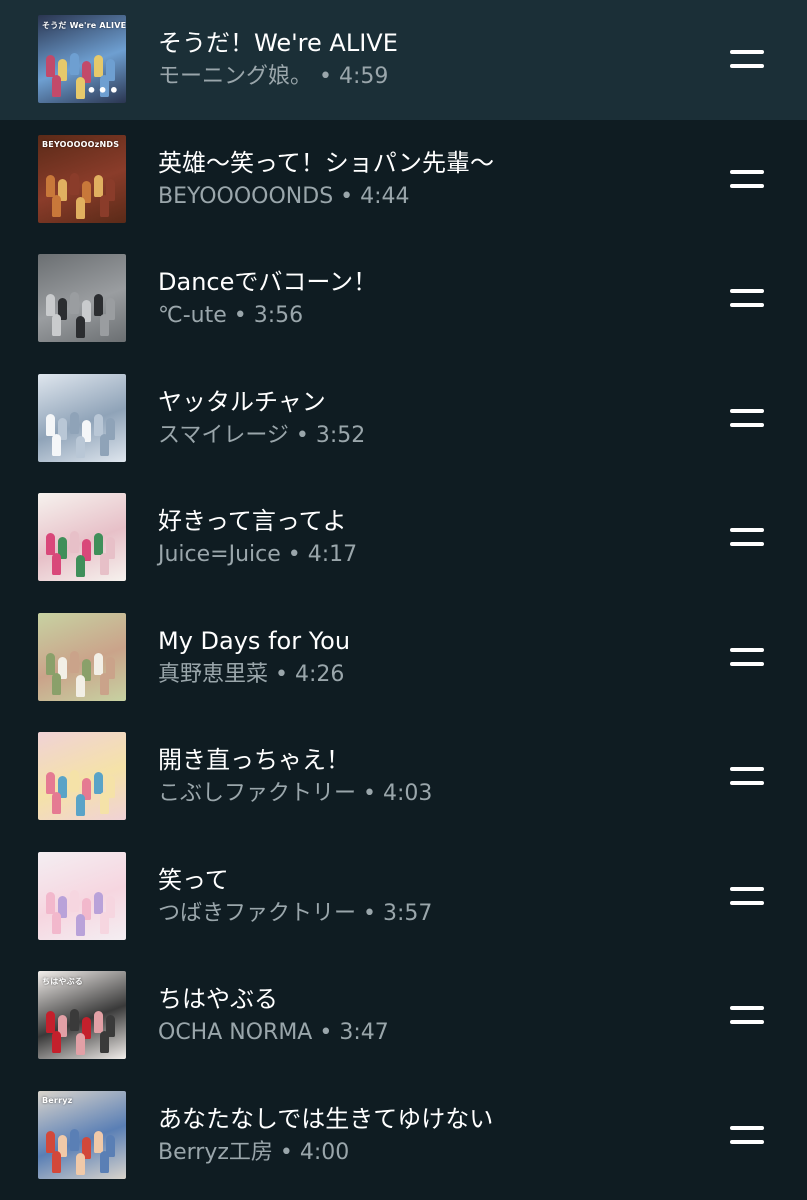 The height and width of the screenshot is (1200, 807). What do you see at coordinates (258, 554) in the screenshot?
I see `song-artist-duration: Juice=Juice • 4:17` at bounding box center [258, 554].